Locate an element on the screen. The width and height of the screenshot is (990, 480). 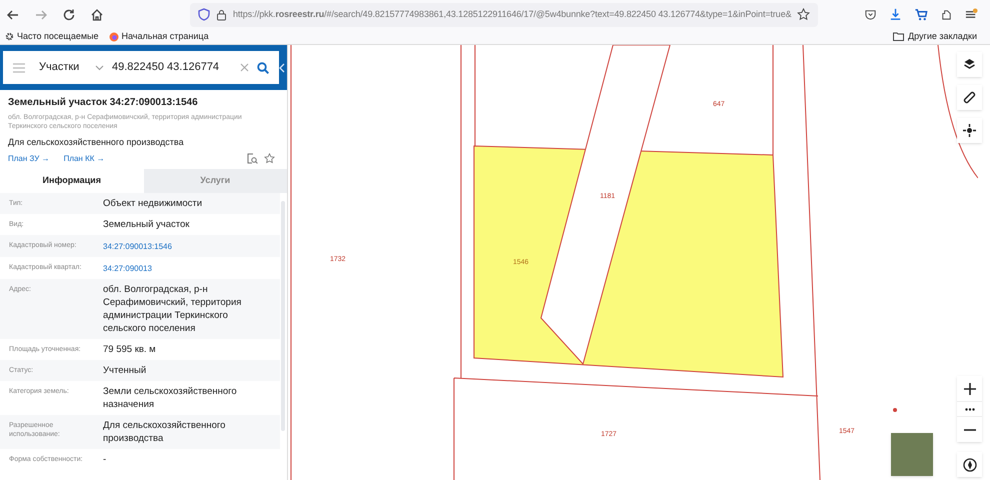
field-value: 79 595 кв. м is located at coordinates (130, 349).